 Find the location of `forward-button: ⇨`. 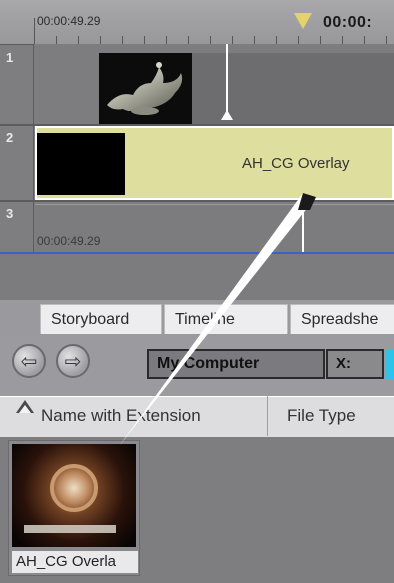

forward-button: ⇨ is located at coordinates (73, 361).